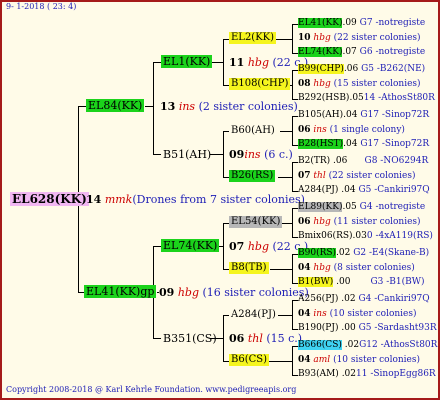 This screenshot has height=400, width=440. Describe the element at coordinates (372, 176) in the screenshot. I see `gen4-note: (22 sister colonies)` at that location.